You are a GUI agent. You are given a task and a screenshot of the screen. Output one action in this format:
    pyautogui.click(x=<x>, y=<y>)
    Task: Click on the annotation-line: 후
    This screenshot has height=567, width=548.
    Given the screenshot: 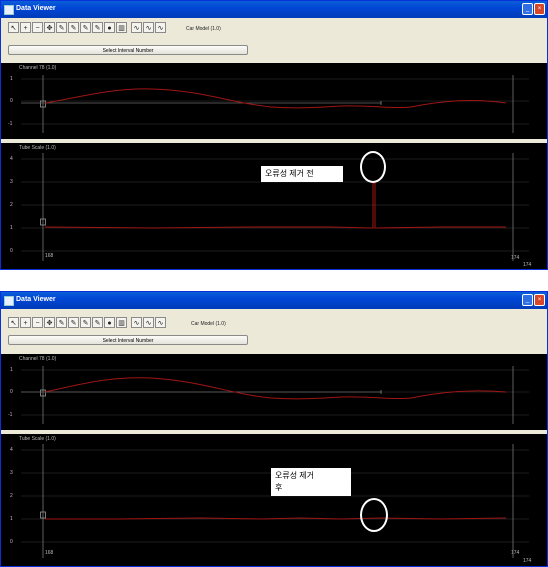 What is the action you would take?
    pyautogui.click(x=279, y=487)
    